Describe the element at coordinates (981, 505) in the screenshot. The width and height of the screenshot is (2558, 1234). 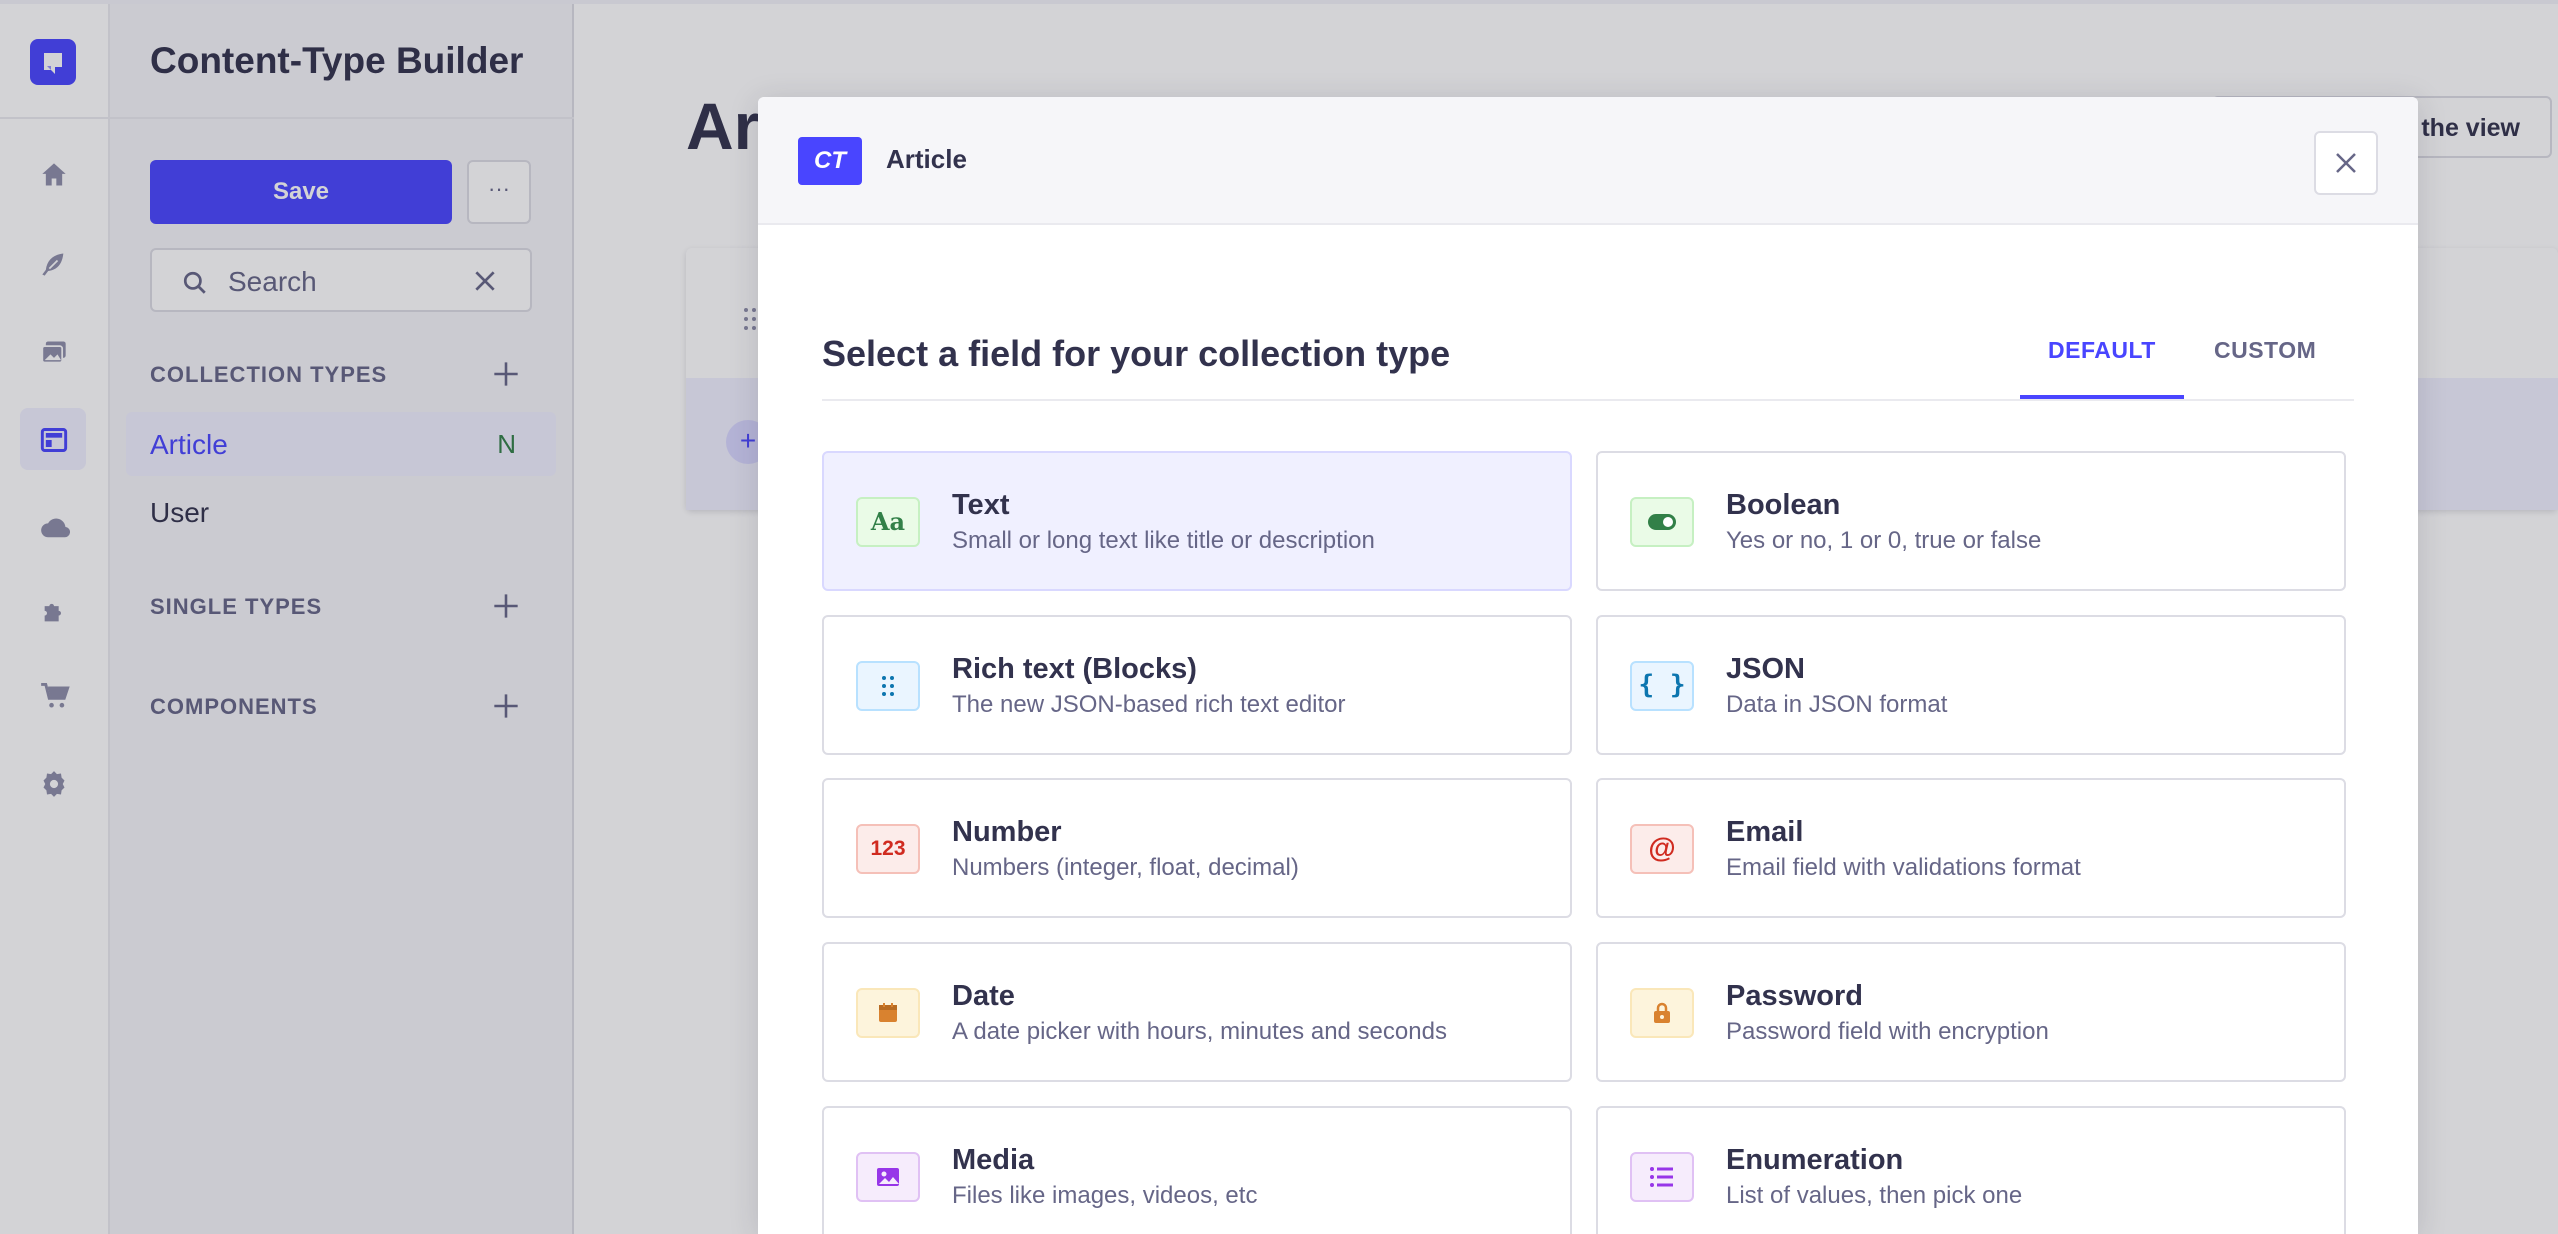
I see `field-title: Text` at that location.